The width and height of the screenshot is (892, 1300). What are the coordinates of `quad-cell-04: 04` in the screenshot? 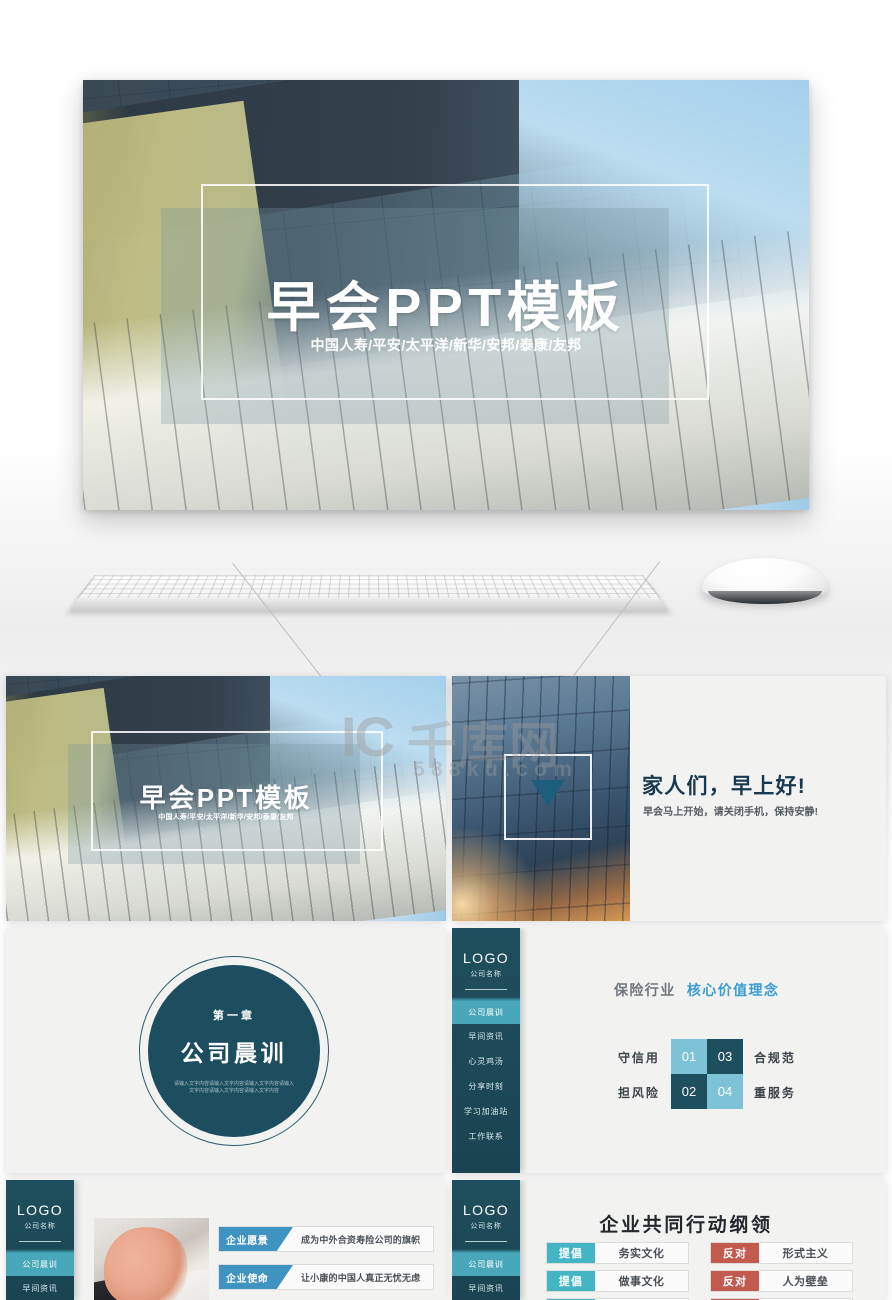 It's located at (725, 1091).